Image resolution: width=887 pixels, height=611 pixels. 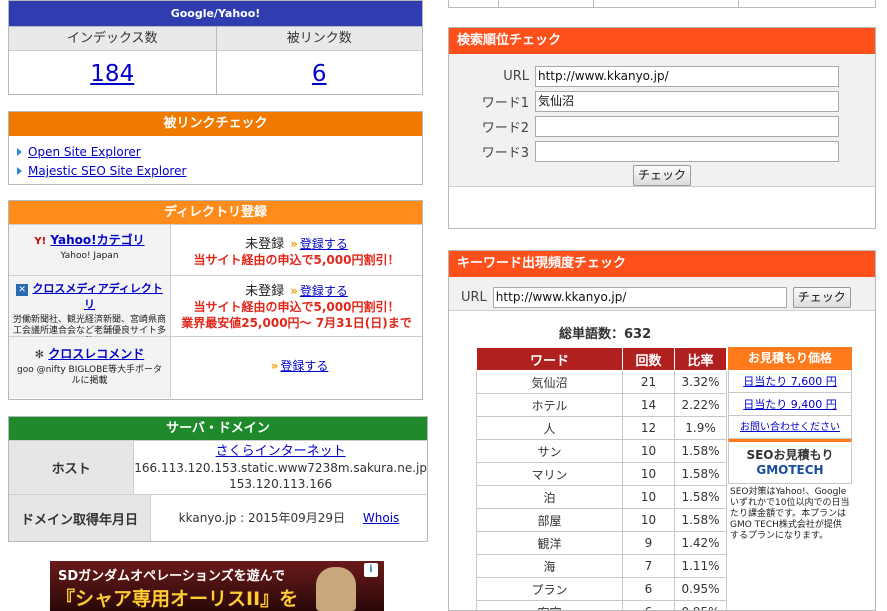 What do you see at coordinates (215, 124) in the screenshot?
I see `backlink-check-title: 被リンクチェック` at bounding box center [215, 124].